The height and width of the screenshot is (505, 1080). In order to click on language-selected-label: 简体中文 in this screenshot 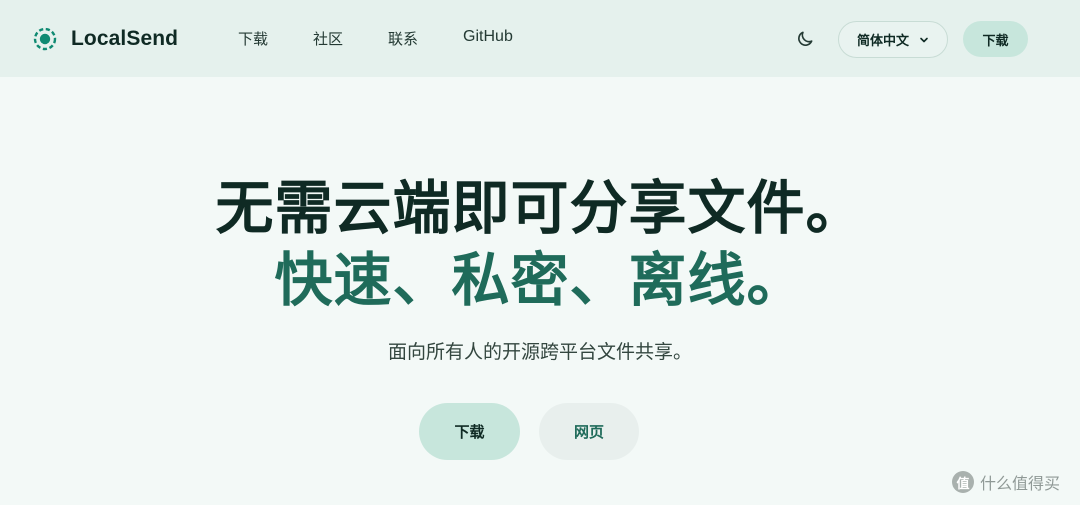, I will do `click(882, 41)`.